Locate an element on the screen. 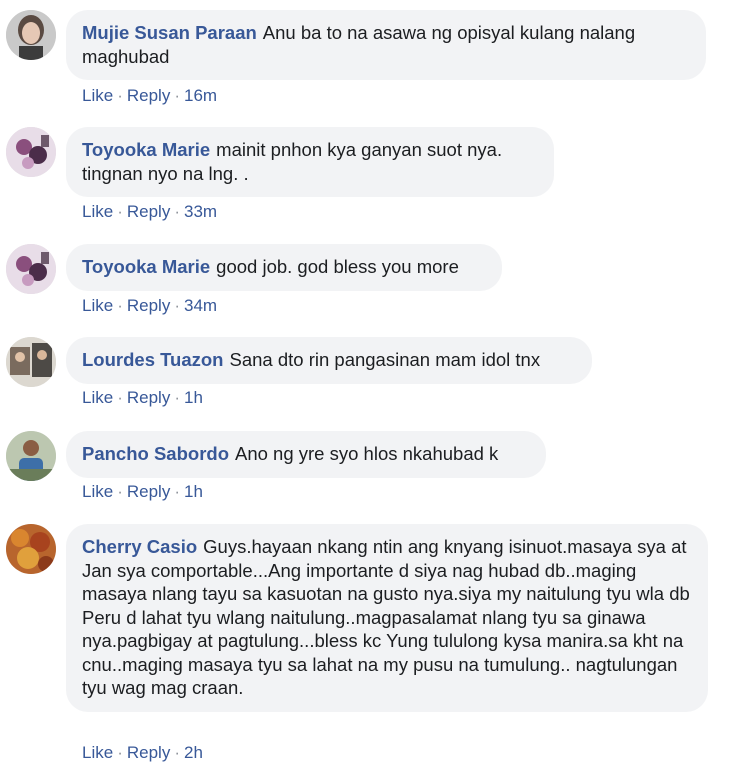 This screenshot has width=750, height=771. comment-actions: Like · Reply · 16m is located at coordinates (149, 96).